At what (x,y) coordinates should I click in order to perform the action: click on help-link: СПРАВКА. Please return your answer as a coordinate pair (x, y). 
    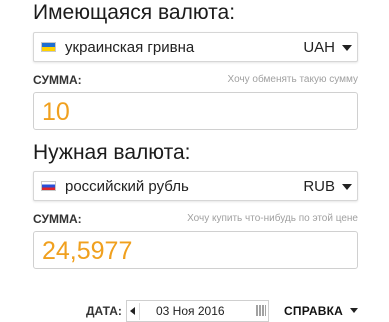
    Looking at the image, I should click on (313, 311).